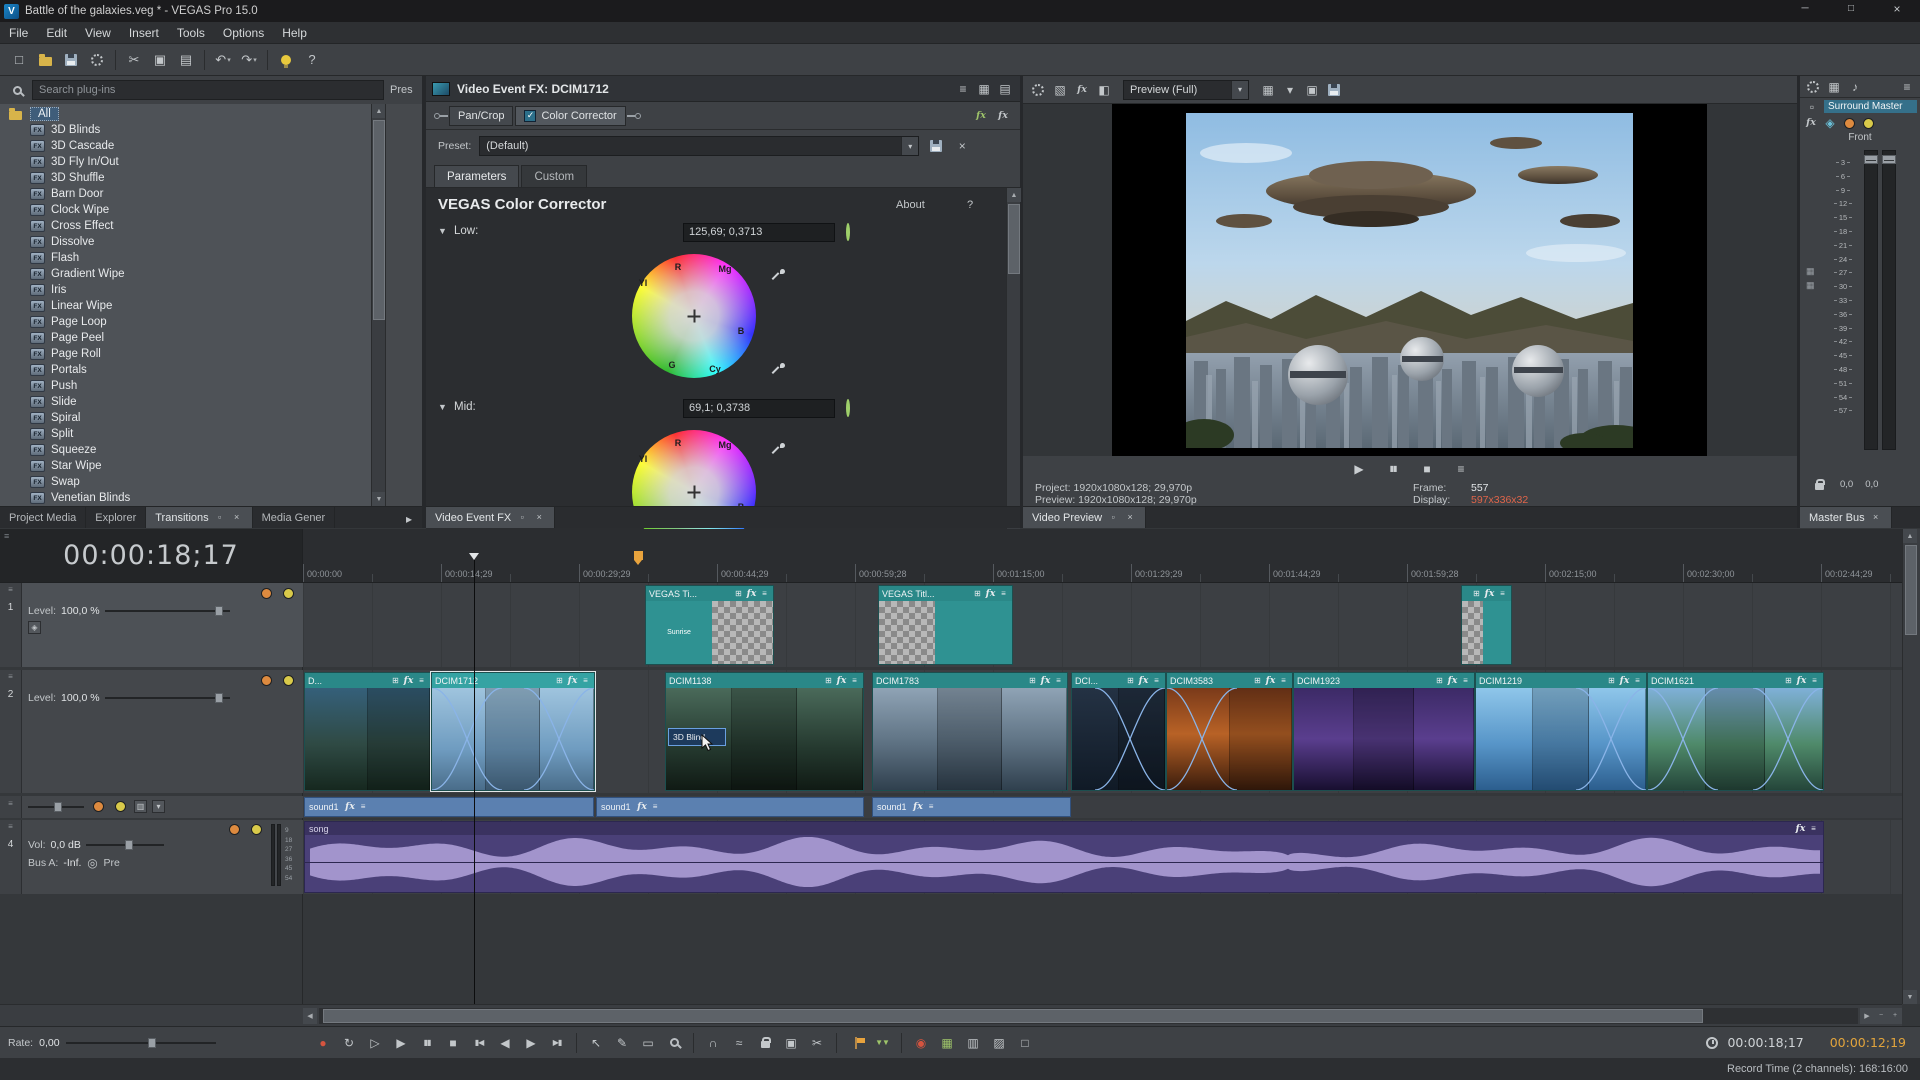 The height and width of the screenshot is (1080, 1920). What do you see at coordinates (1735, 731) in the screenshot?
I see `video-event: DCIM1621 ⊞ fx ≡` at bounding box center [1735, 731].